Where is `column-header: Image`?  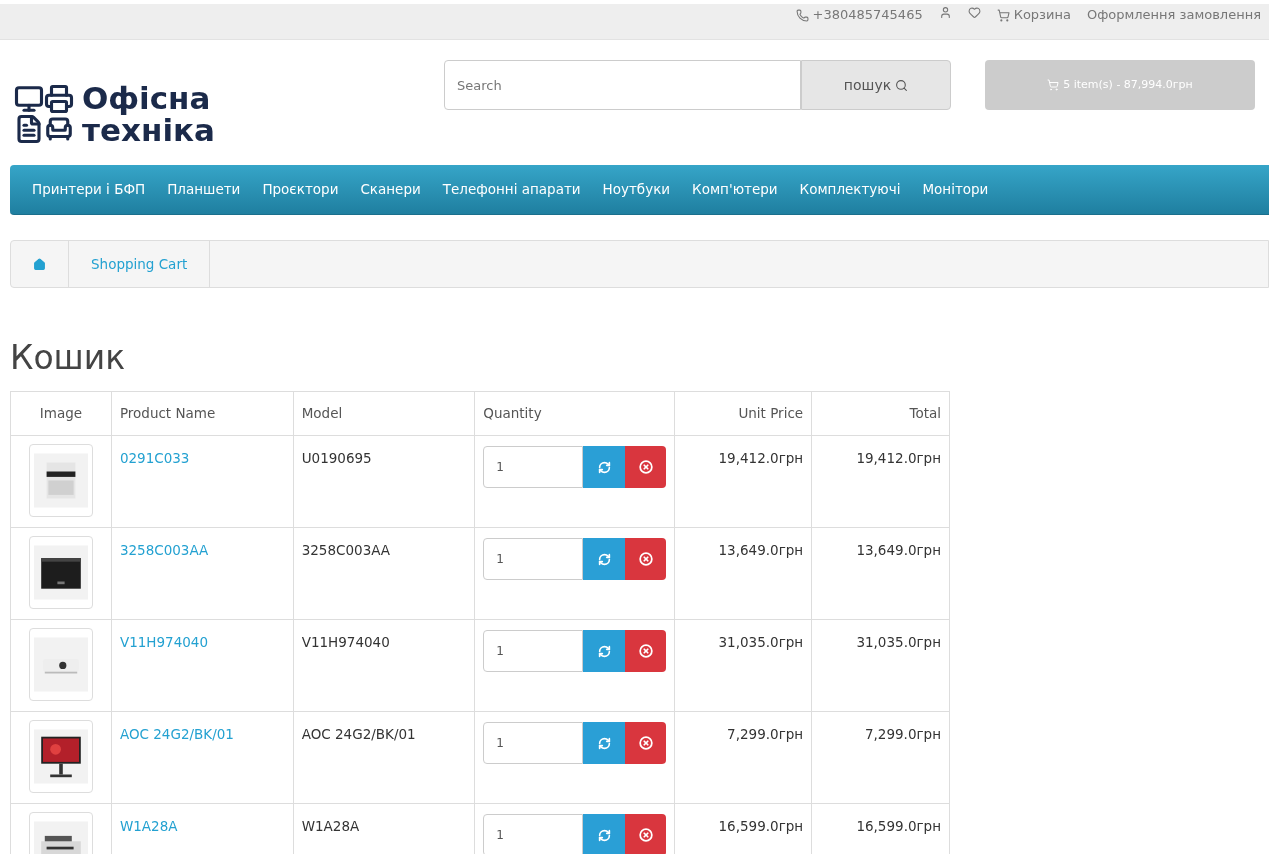 column-header: Image is located at coordinates (61, 413).